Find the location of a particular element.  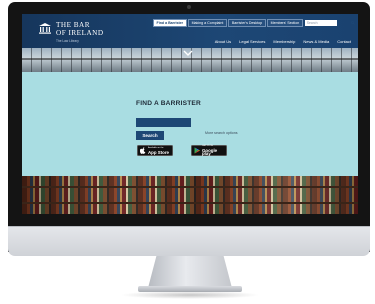

hero-image is located at coordinates (190, 60).